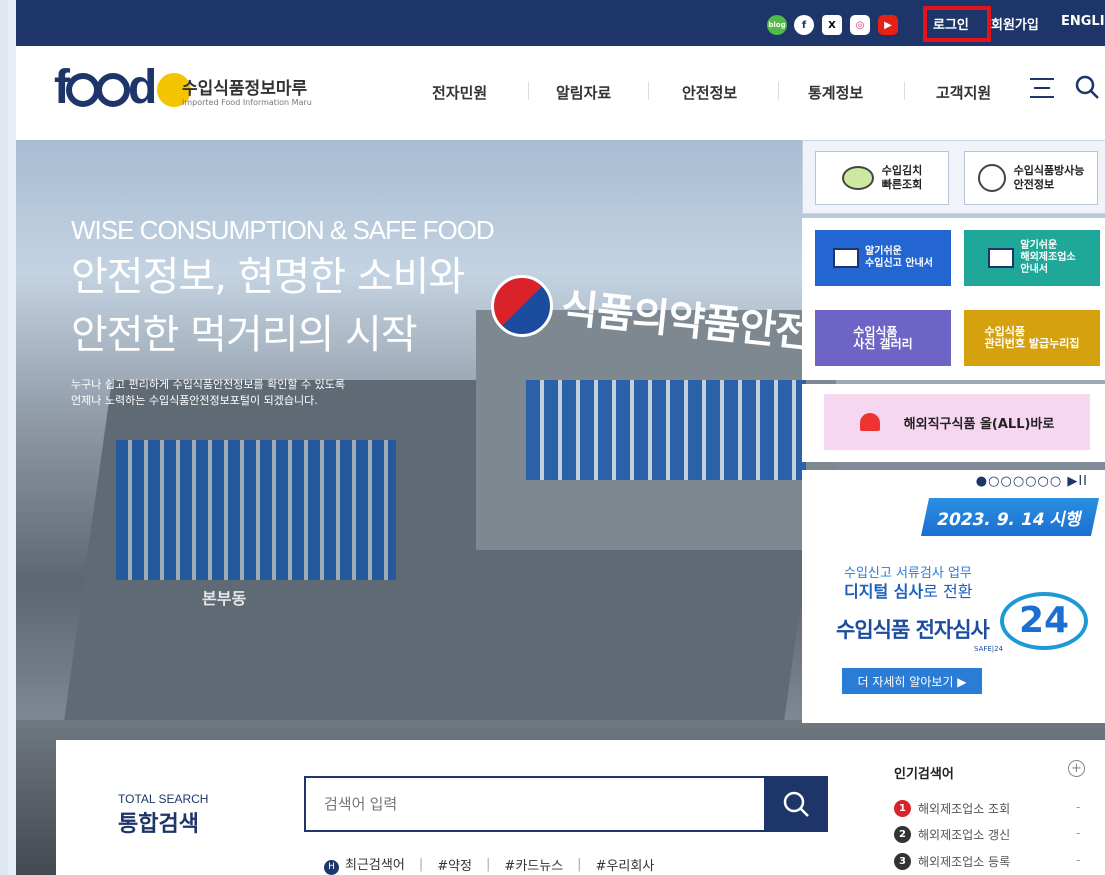 The width and height of the screenshot is (1105, 875). What do you see at coordinates (948, 591) in the screenshot?
I see `slide-line2-rest: 로 전환` at bounding box center [948, 591].